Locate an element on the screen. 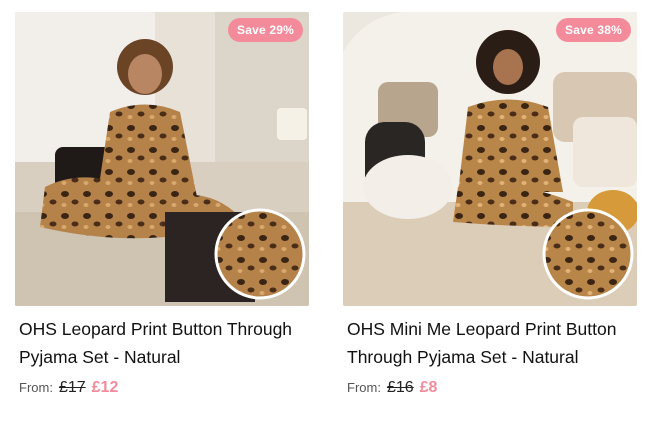 The width and height of the screenshot is (650, 444). save-badge: Save 38% is located at coordinates (593, 30).